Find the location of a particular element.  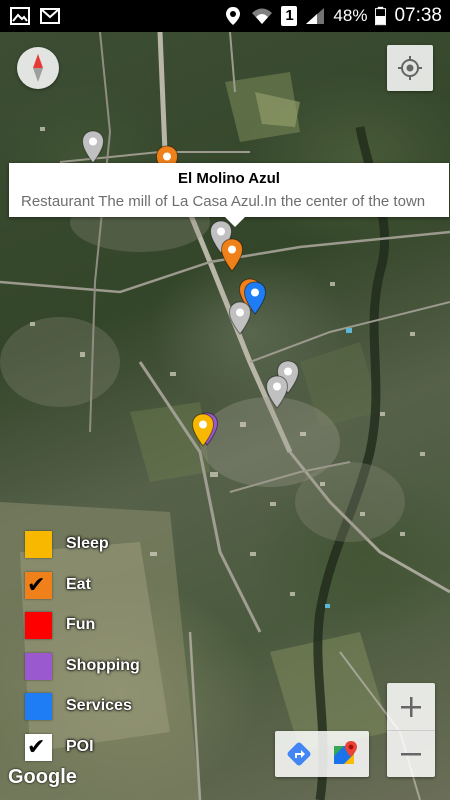

sim-icon: 1 is located at coordinates (289, 16).